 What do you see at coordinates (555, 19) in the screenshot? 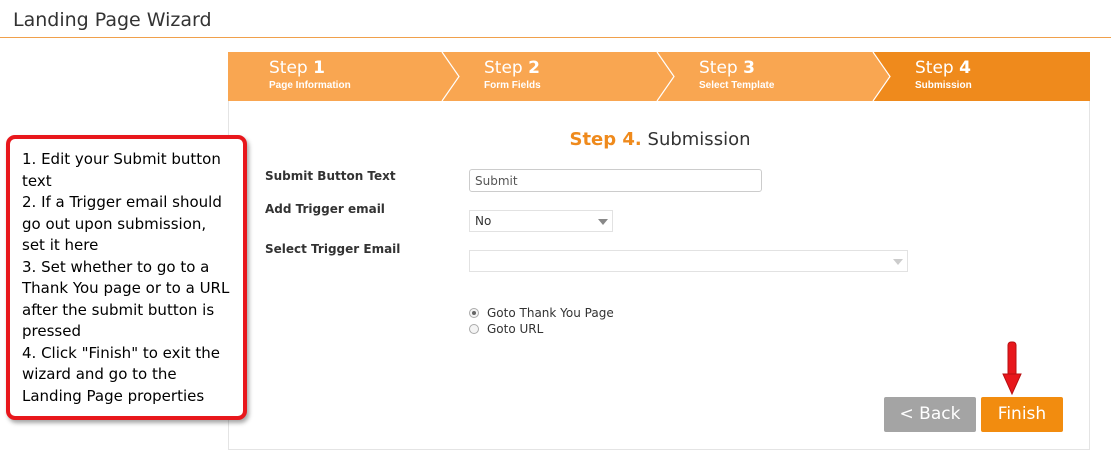
I see `page-header: Landing Page Wizard` at bounding box center [555, 19].